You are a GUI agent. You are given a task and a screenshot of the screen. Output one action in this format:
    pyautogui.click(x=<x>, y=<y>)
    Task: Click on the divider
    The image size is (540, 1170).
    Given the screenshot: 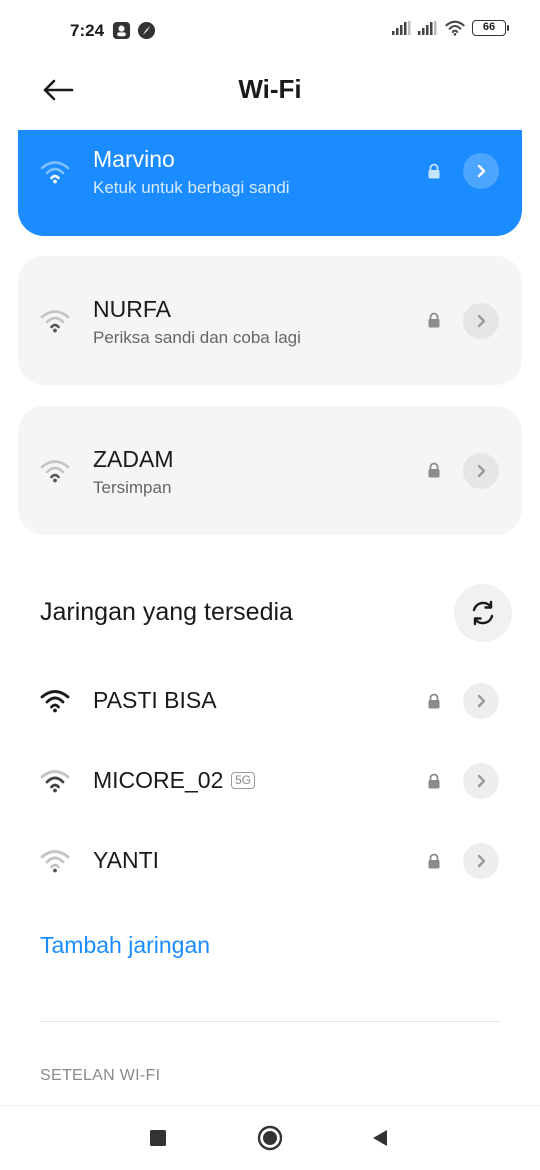 What is the action you would take?
    pyautogui.click(x=270, y=1021)
    